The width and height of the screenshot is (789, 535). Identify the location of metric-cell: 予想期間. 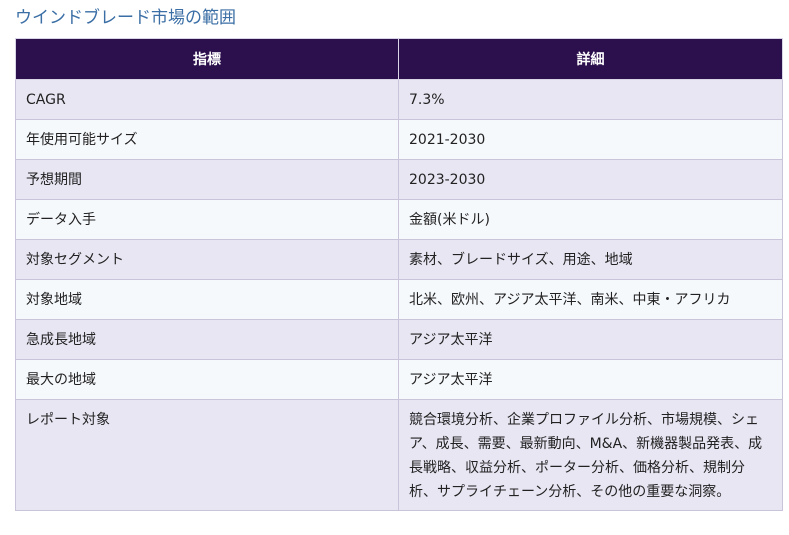
(207, 179).